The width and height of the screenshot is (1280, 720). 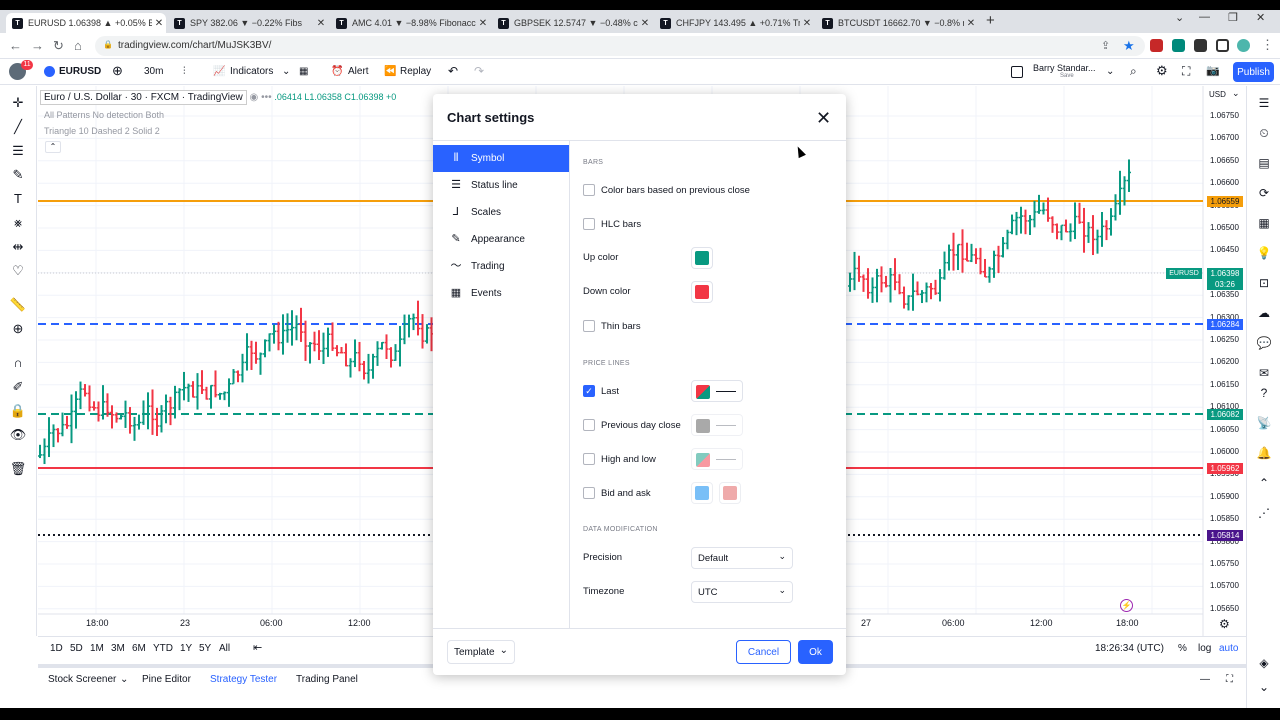 What do you see at coordinates (53, 147) in the screenshot?
I see `collapse-legend-icon: ⌃` at bounding box center [53, 147].